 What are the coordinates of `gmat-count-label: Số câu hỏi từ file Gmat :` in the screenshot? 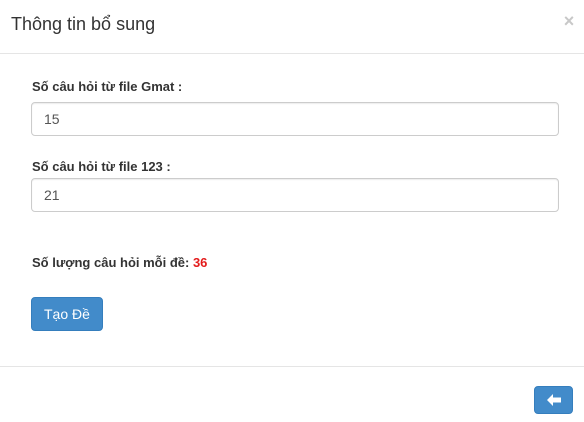 It's located at (107, 86).